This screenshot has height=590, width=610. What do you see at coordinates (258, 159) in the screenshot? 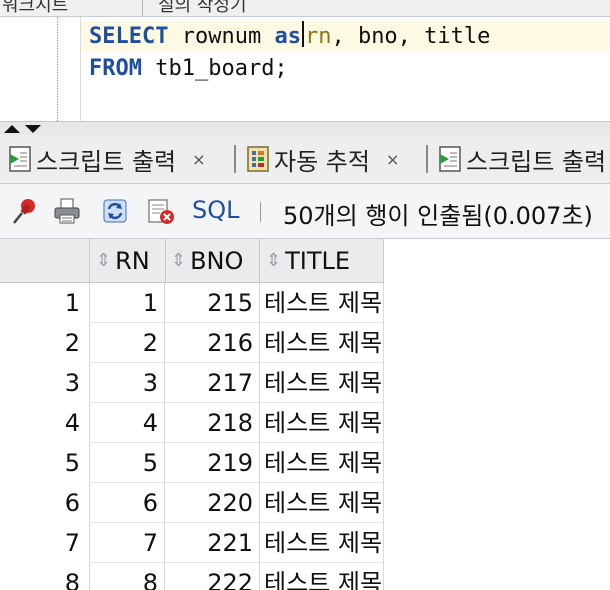
I see `autotrace-icon` at bounding box center [258, 159].